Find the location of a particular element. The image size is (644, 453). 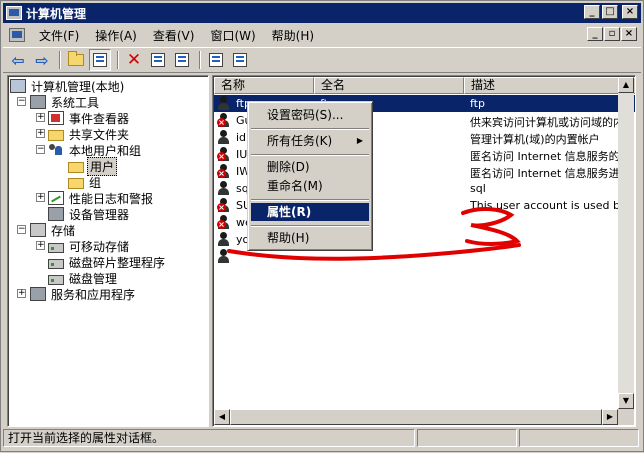

menu-window: 窗口(W) is located at coordinates (232, 35).